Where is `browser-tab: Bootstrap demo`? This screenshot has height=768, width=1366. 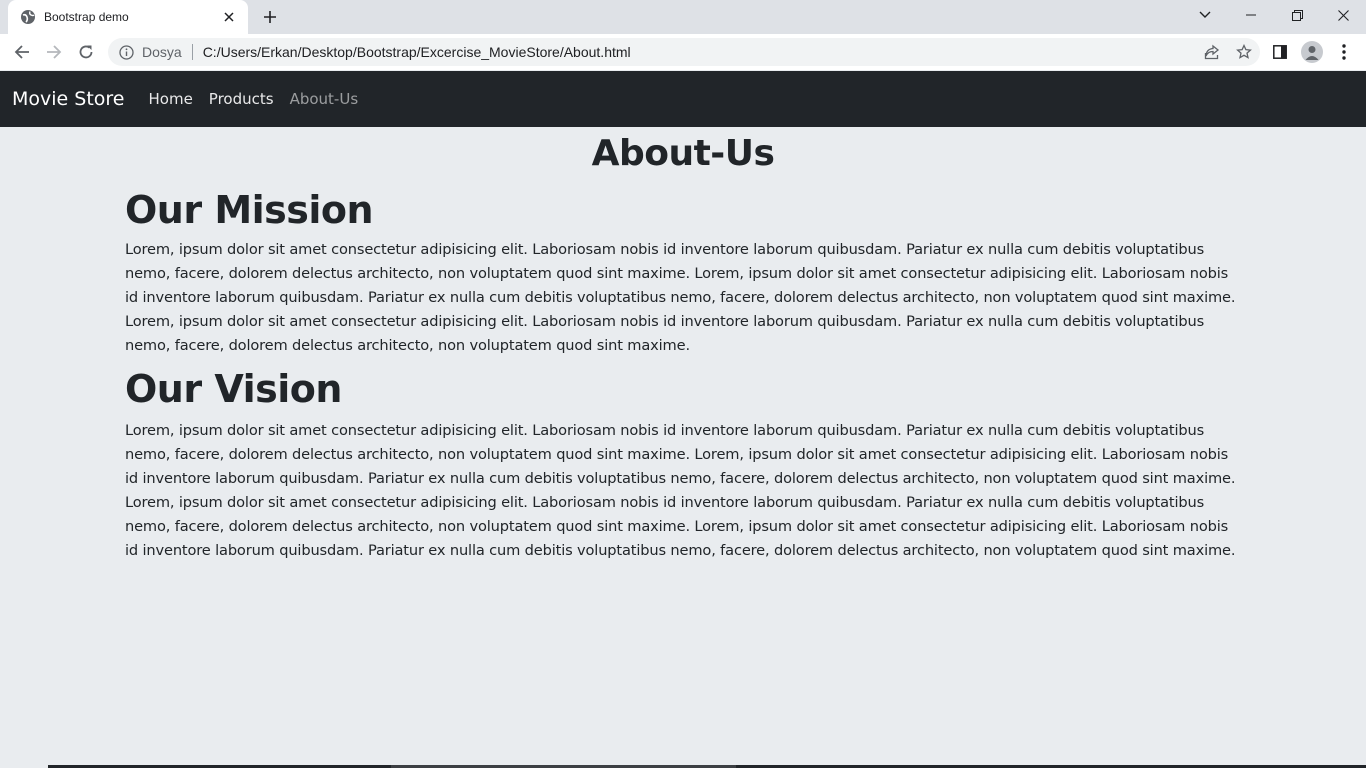
browser-tab: Bootstrap demo is located at coordinates (128, 17).